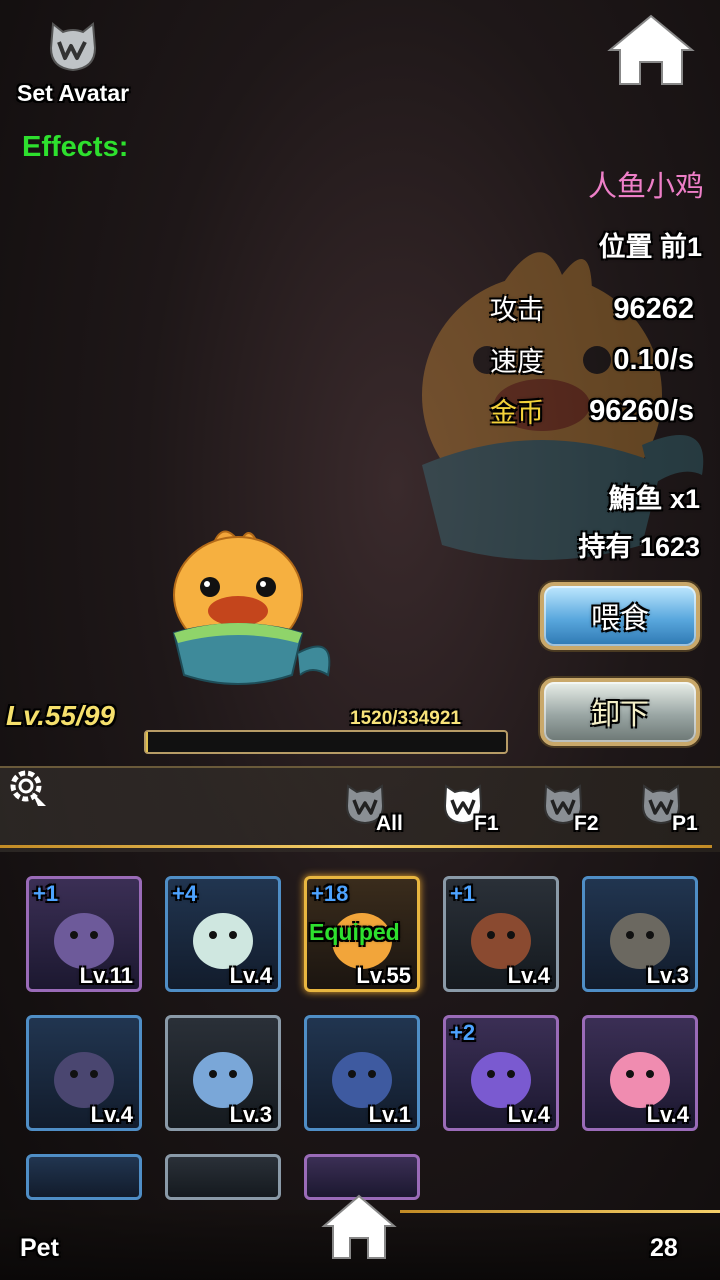 The image size is (720, 1280). What do you see at coordinates (362, 1073) in the screenshot?
I see `pet-card: Lv.1` at bounding box center [362, 1073].